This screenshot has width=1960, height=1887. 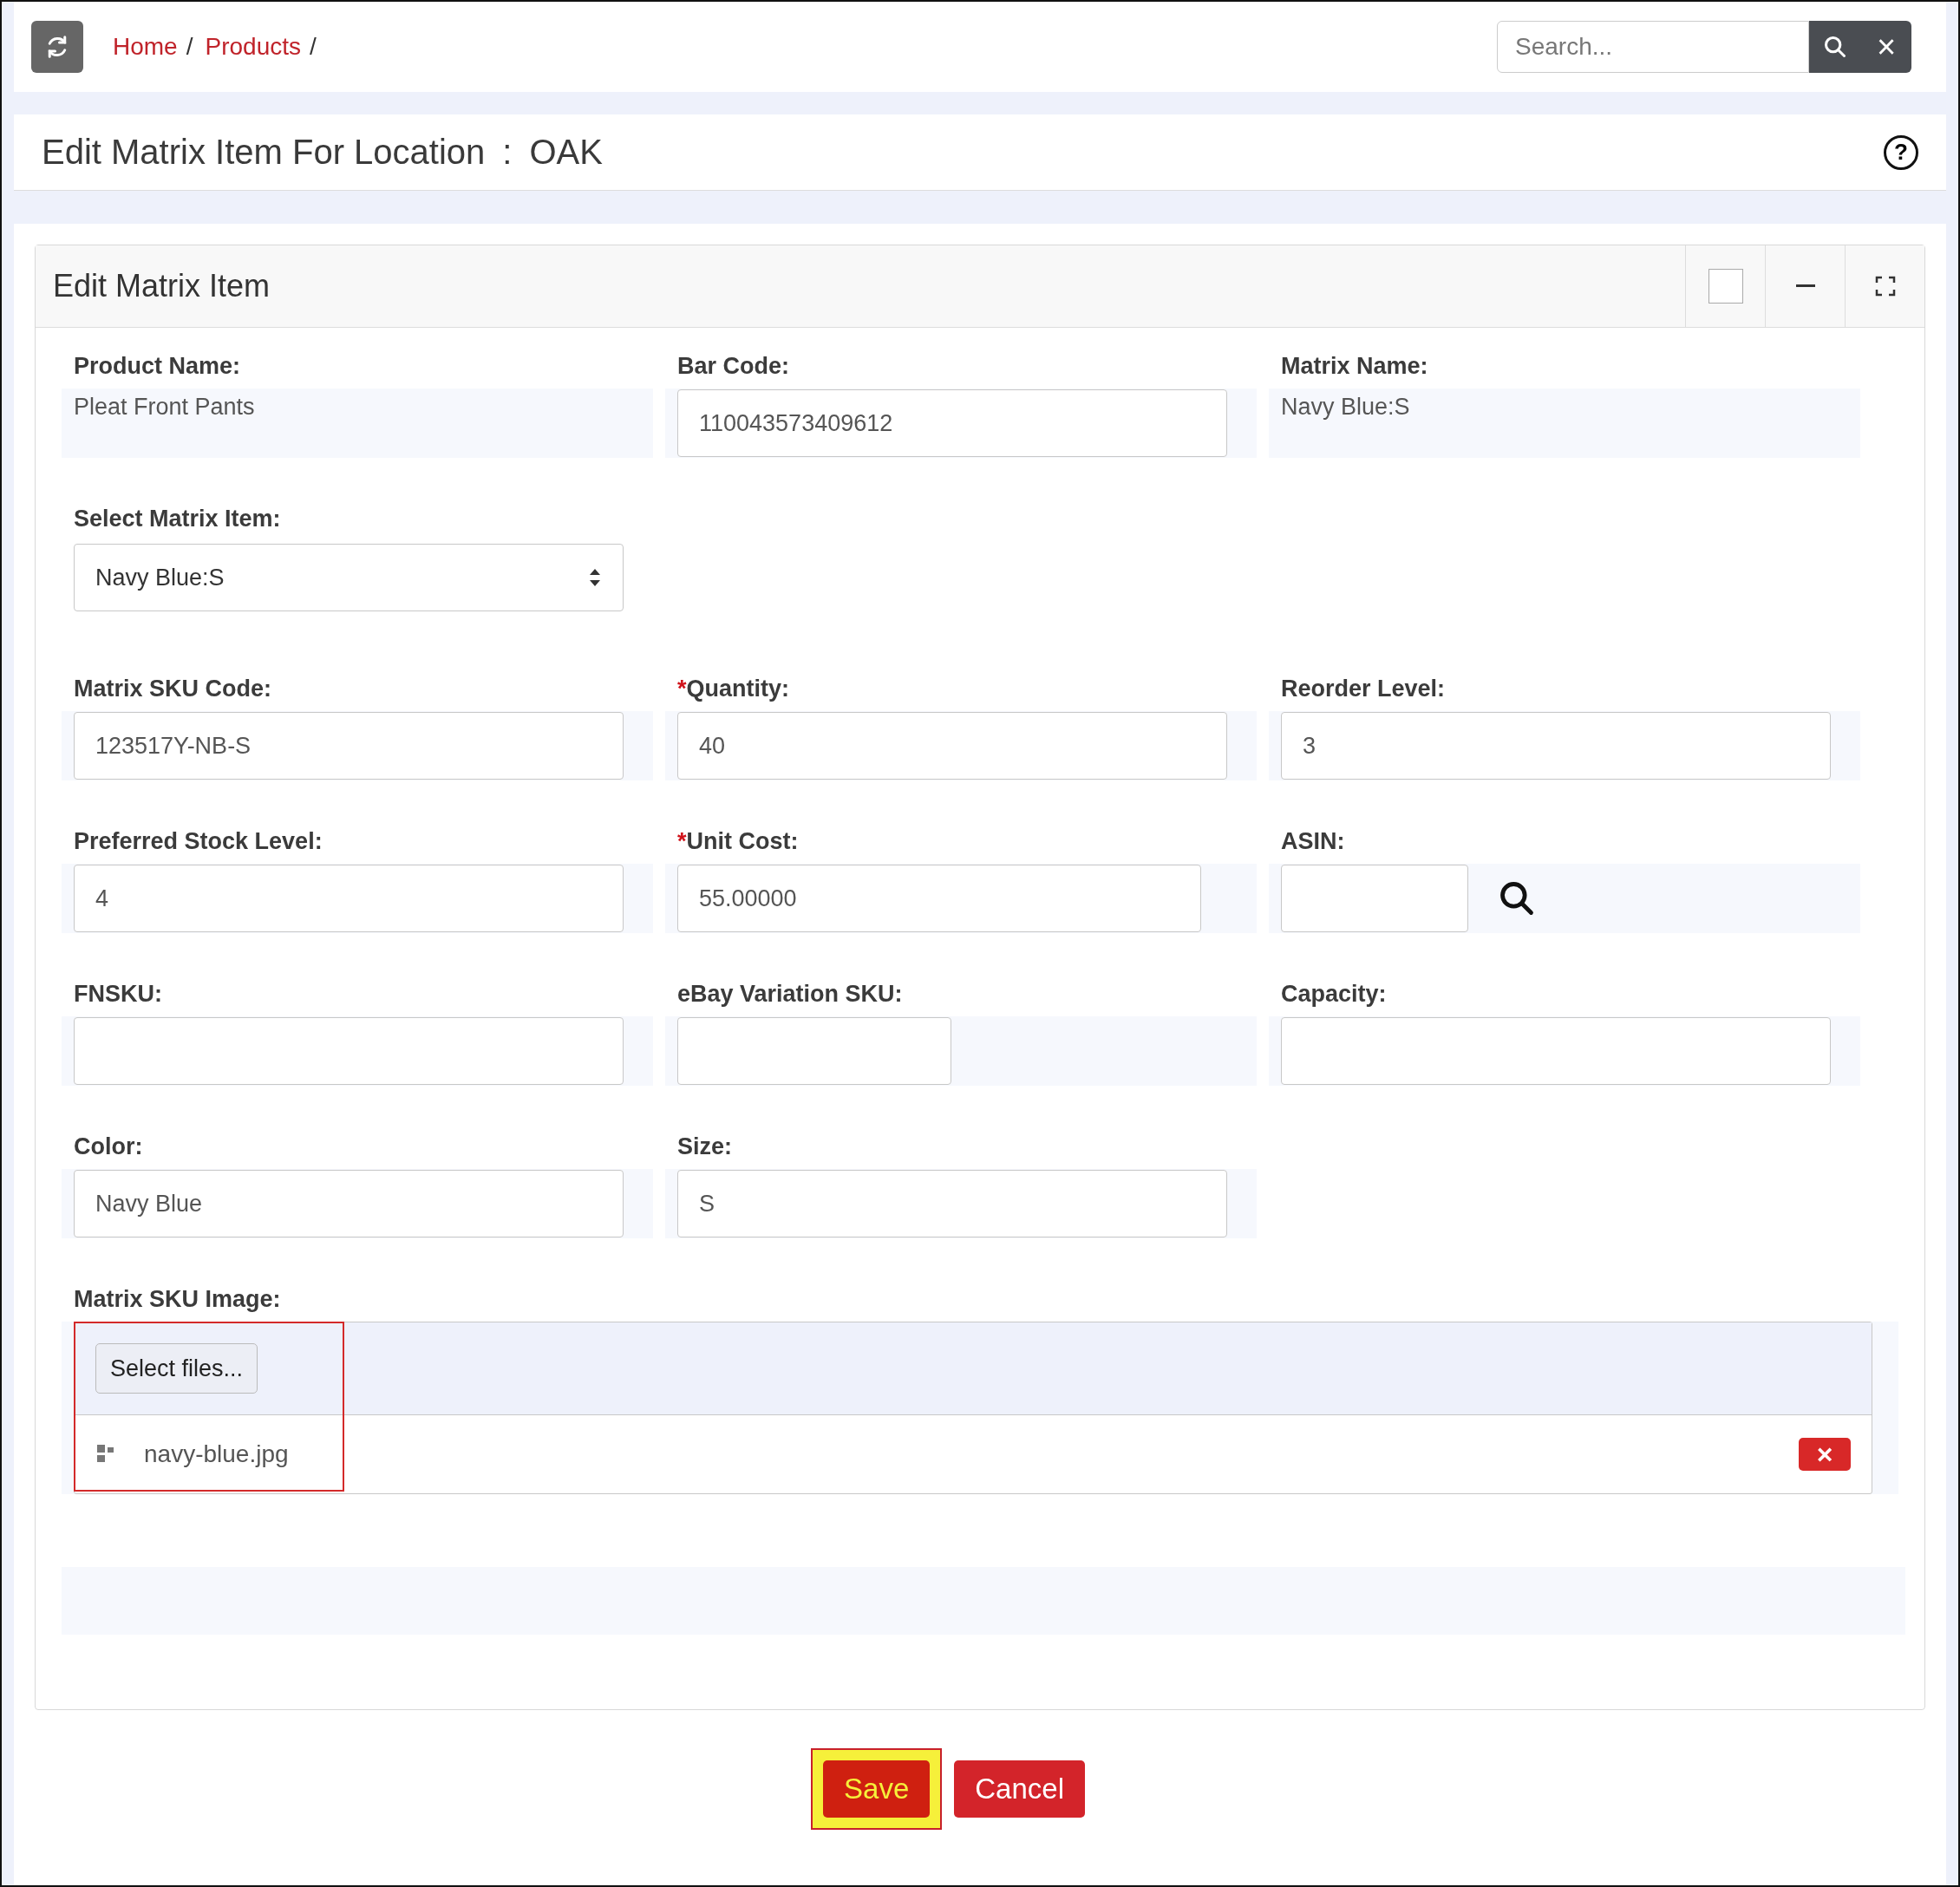 I want to click on field-label: Matrix SKU Image:, so click(x=178, y=1299).